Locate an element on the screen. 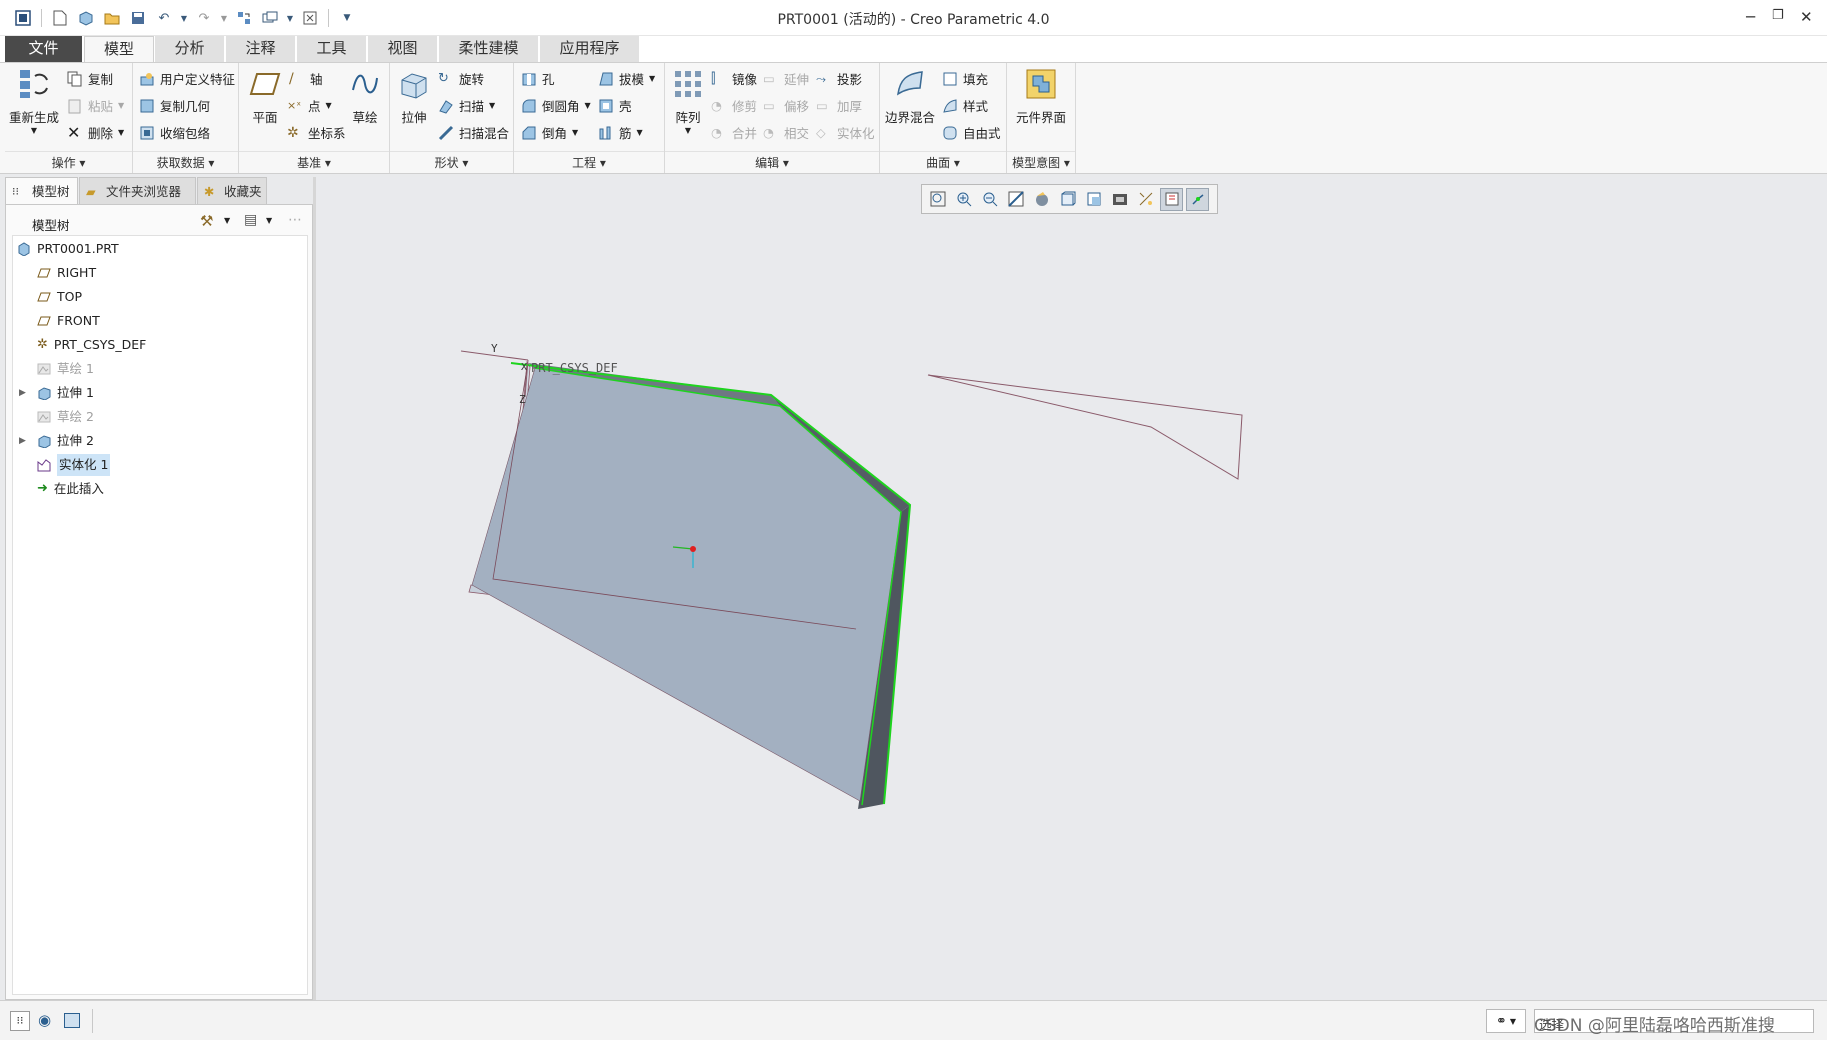 This screenshot has width=1827, height=1040. fill-button: 填充 is located at coordinates (965, 78).